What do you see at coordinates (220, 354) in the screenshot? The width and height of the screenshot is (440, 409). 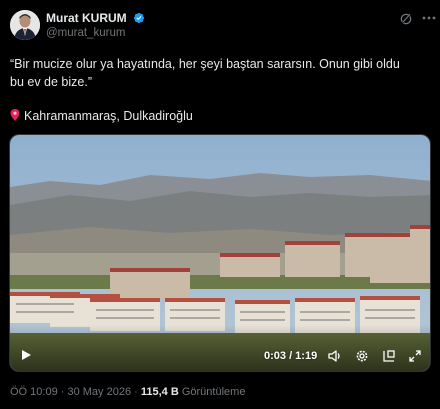 I see `video-controls: 0:03 / 1:19` at bounding box center [220, 354].